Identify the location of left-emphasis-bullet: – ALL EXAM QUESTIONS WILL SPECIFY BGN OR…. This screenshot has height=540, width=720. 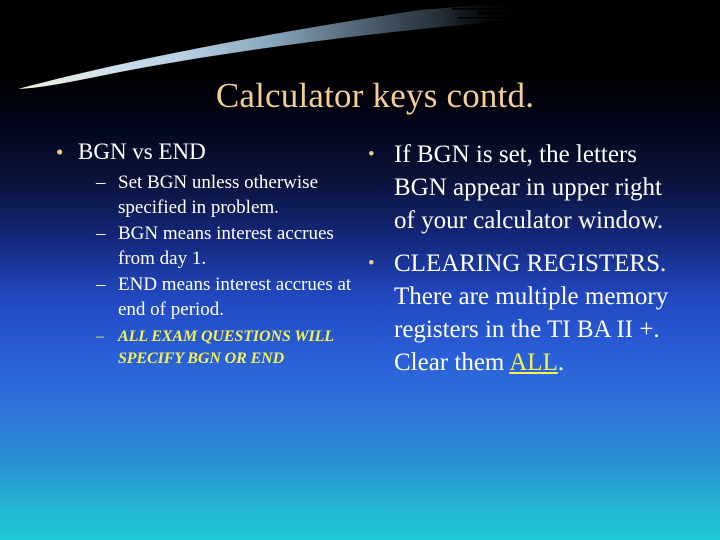
(224, 348).